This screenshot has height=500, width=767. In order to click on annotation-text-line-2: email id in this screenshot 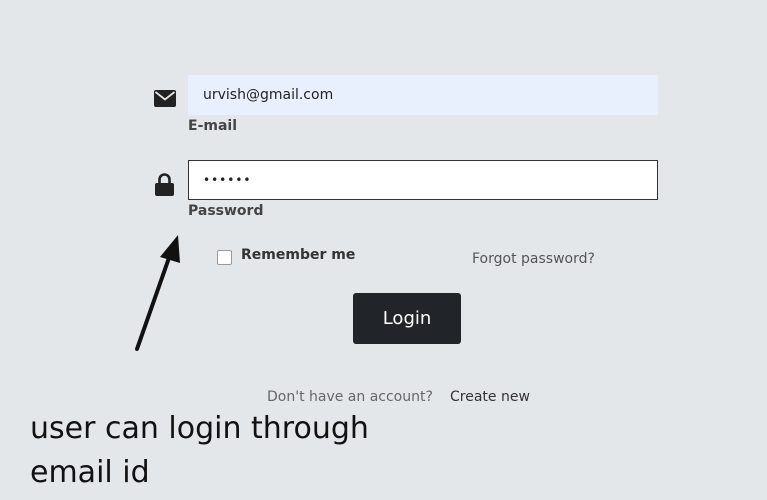, I will do `click(90, 472)`.